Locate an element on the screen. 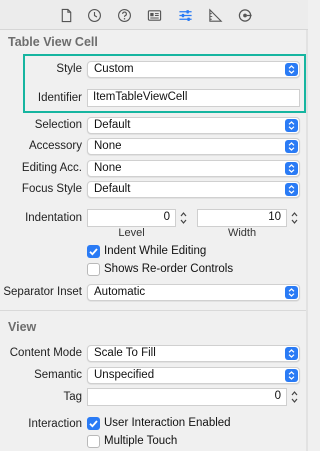 Image resolution: width=320 pixels, height=451 pixels. tag-label: Tag is located at coordinates (72, 397).